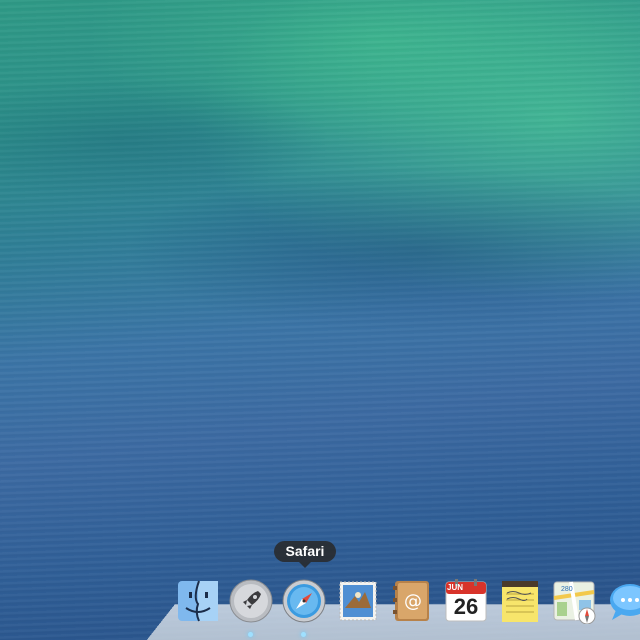 The width and height of the screenshot is (640, 640). I want to click on dock-item-contacts: @, so click(412, 601).